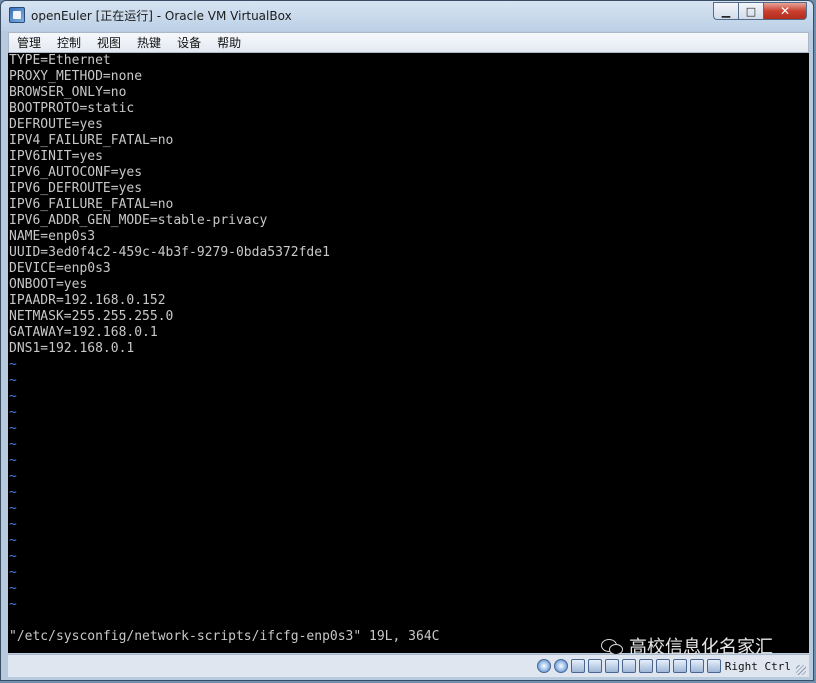 This screenshot has width=816, height=683. What do you see at coordinates (611, 666) in the screenshot?
I see `usb-icon` at bounding box center [611, 666].